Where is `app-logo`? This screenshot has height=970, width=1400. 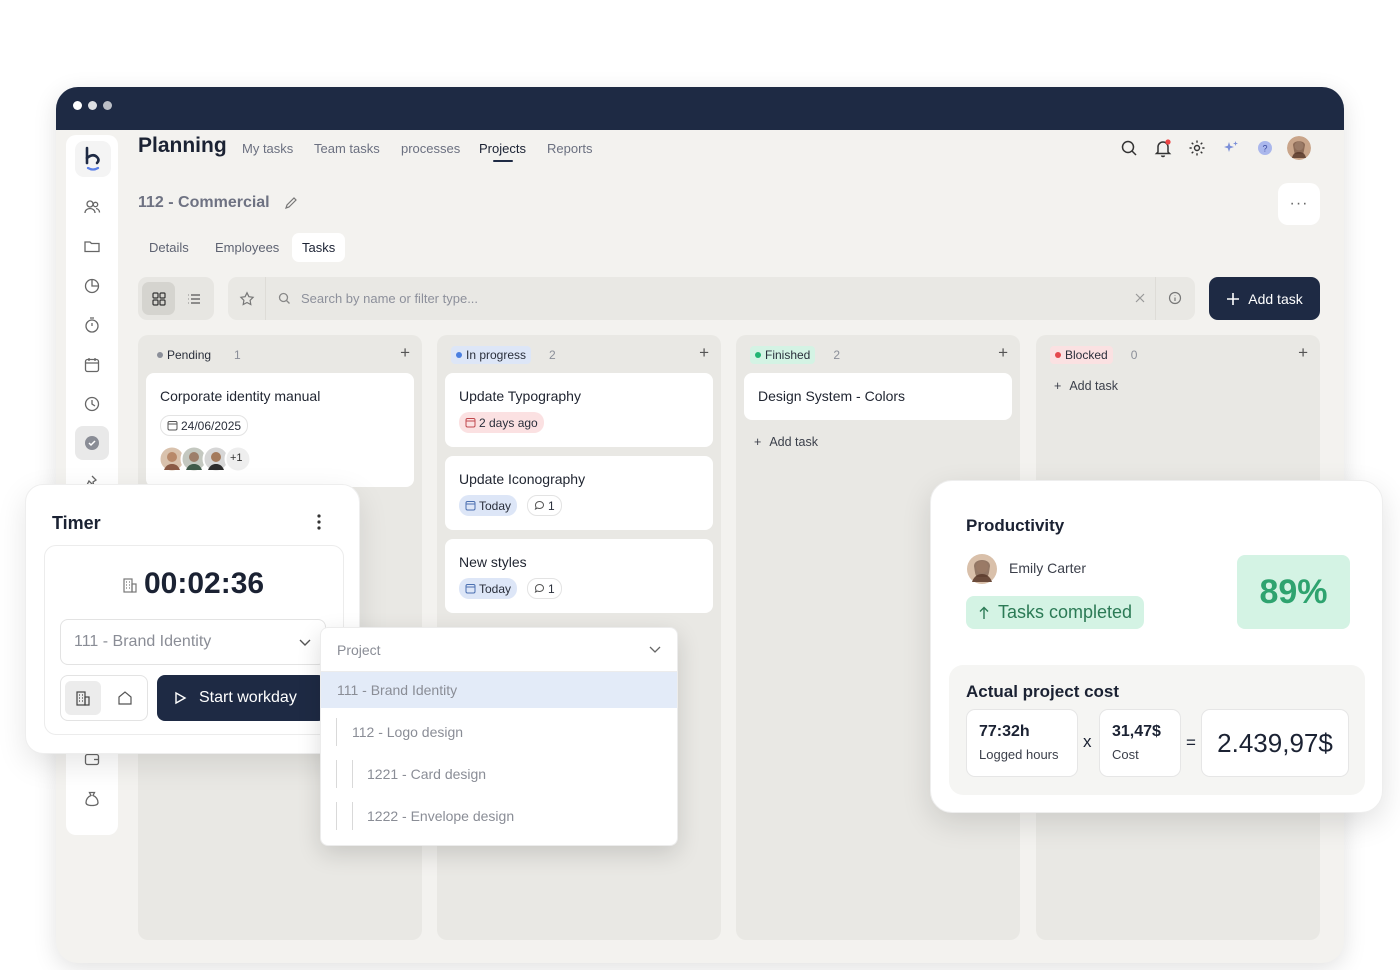 app-logo is located at coordinates (93, 159).